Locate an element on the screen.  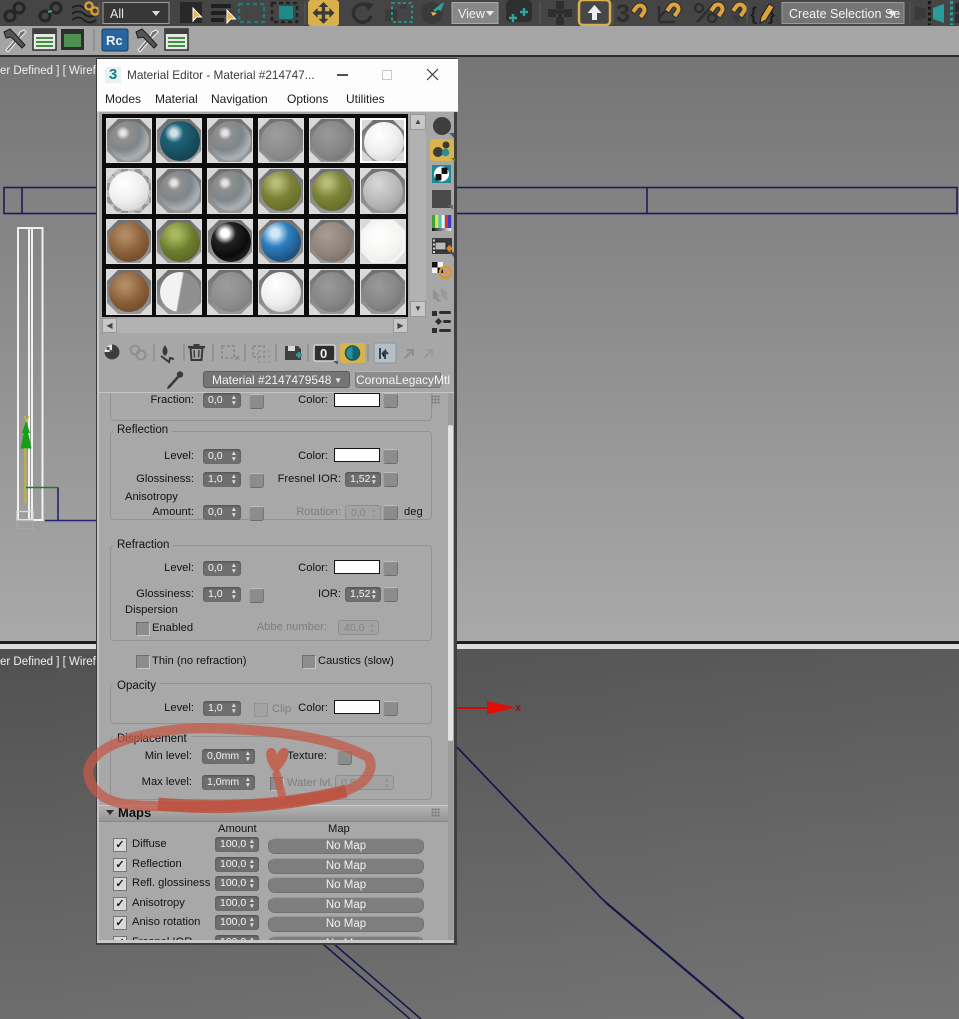
svg-text: Create Selection Se is located at coordinates (844, 14).